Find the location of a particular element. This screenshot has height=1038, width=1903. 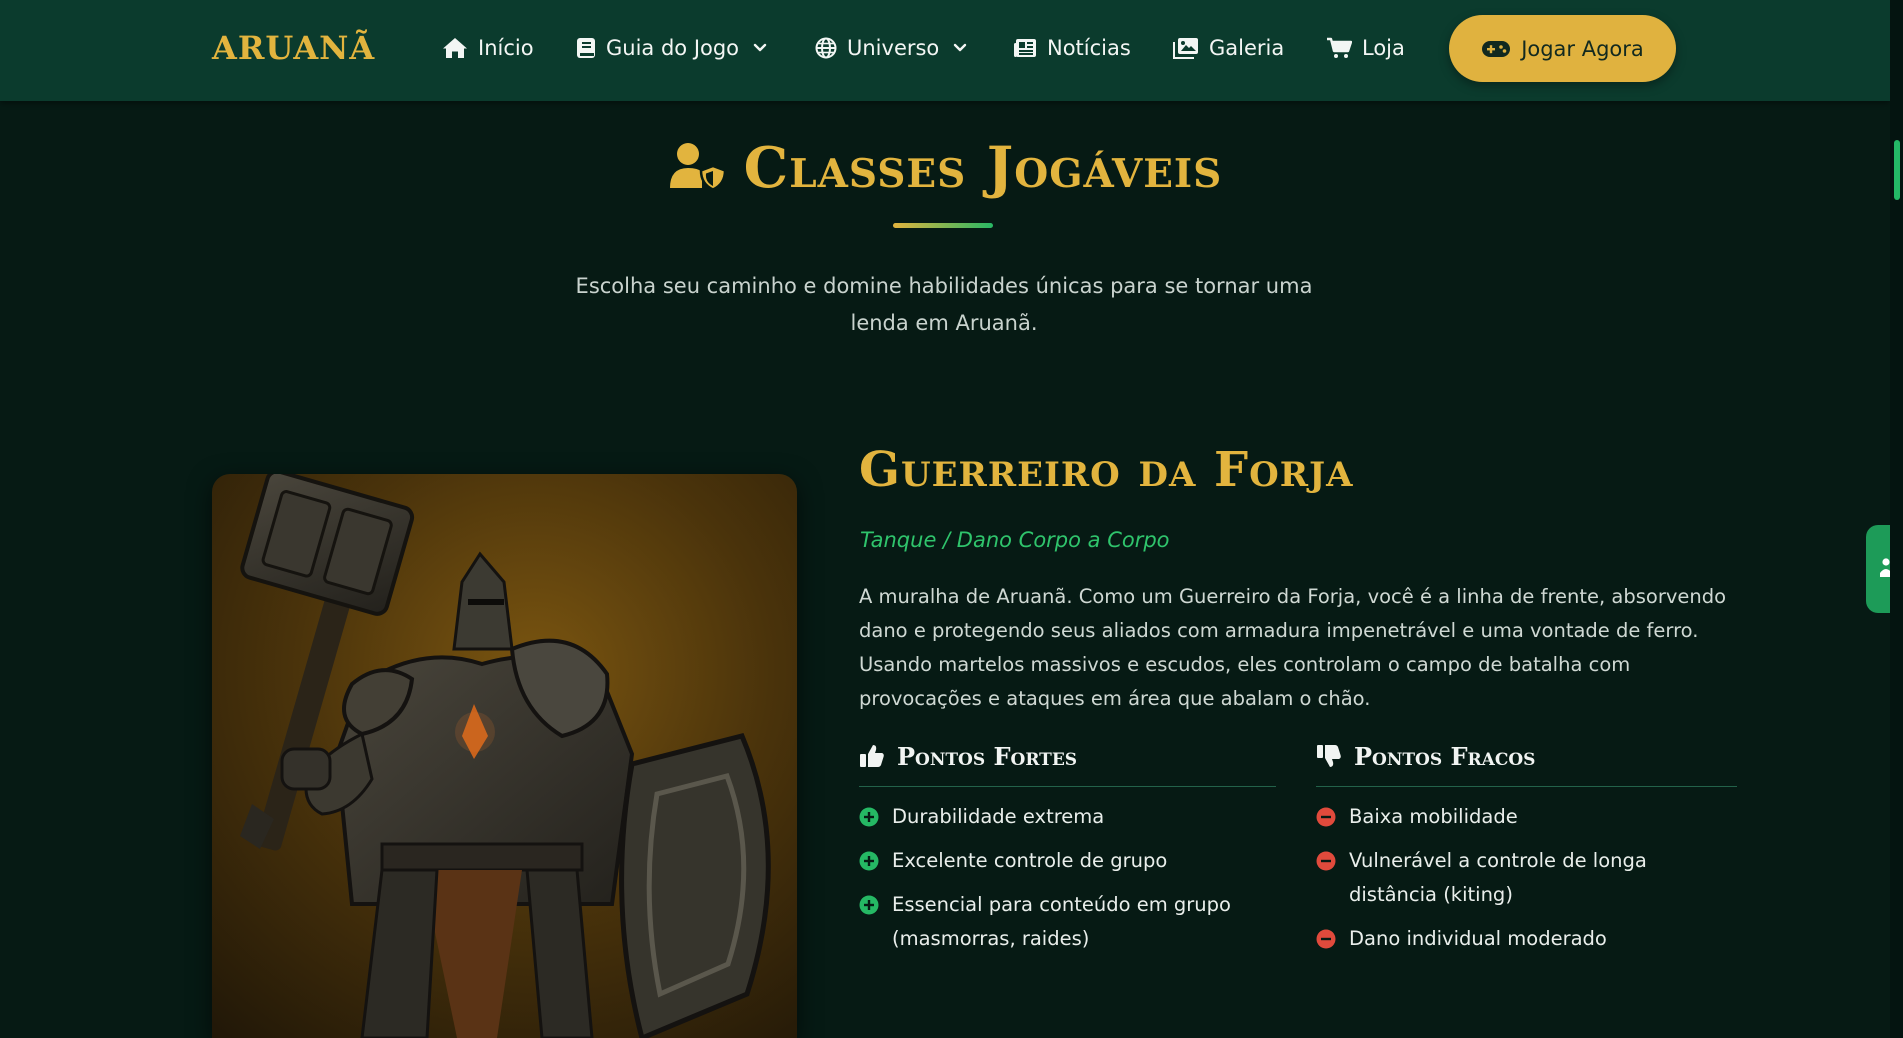

images-icon is located at coordinates (1186, 48).